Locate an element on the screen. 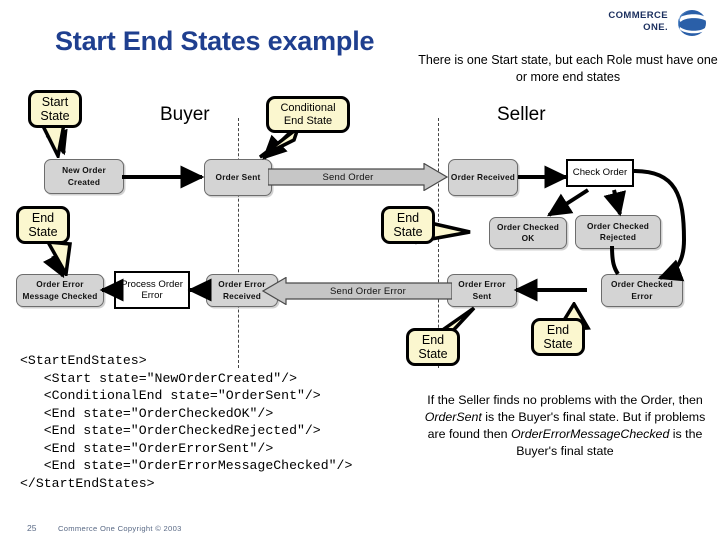  end-state-buyer-callout-tail is located at coordinates (58, 258).